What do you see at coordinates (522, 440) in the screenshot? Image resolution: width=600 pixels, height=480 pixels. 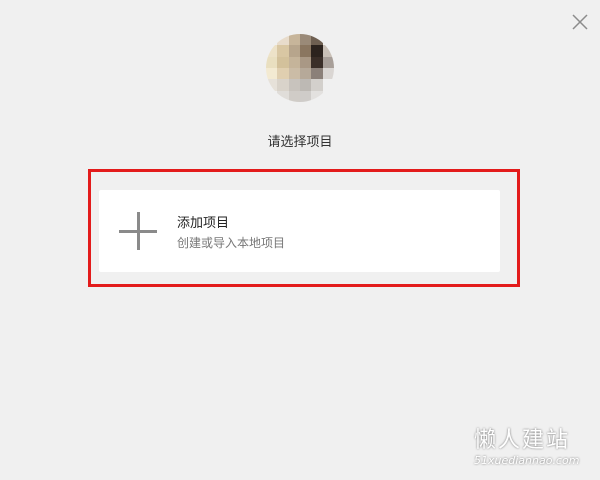 I see `watermark-title: 懒人建站` at bounding box center [522, 440].